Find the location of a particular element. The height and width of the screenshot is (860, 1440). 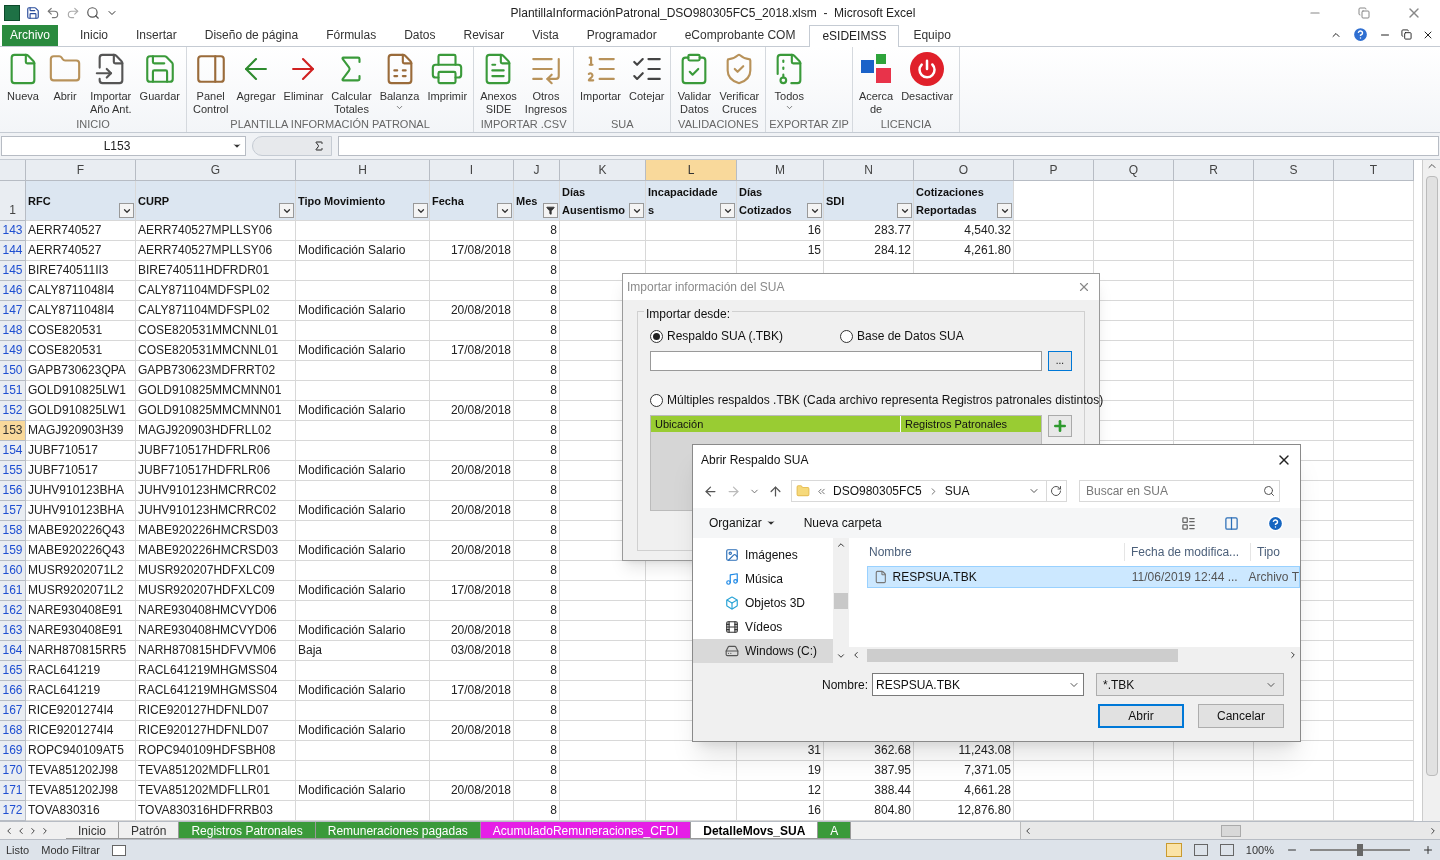

breadcrumb-item: SUA is located at coordinates (957, 491).